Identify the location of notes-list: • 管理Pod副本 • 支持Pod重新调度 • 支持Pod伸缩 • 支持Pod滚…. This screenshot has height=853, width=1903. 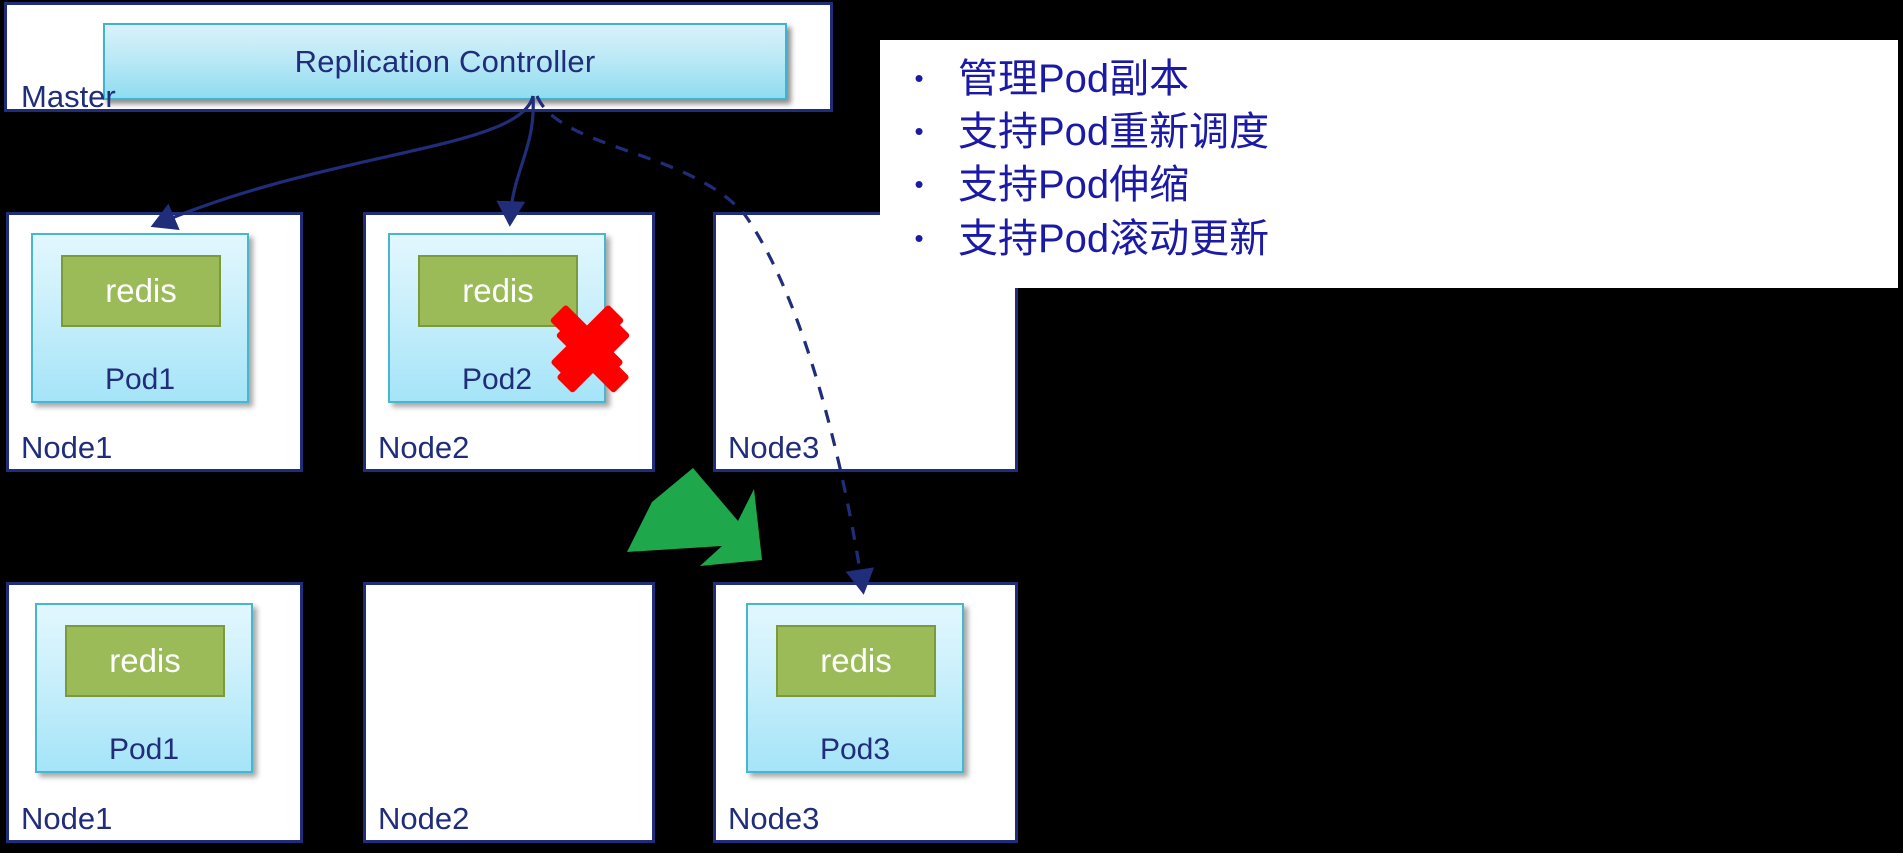
(1389, 153).